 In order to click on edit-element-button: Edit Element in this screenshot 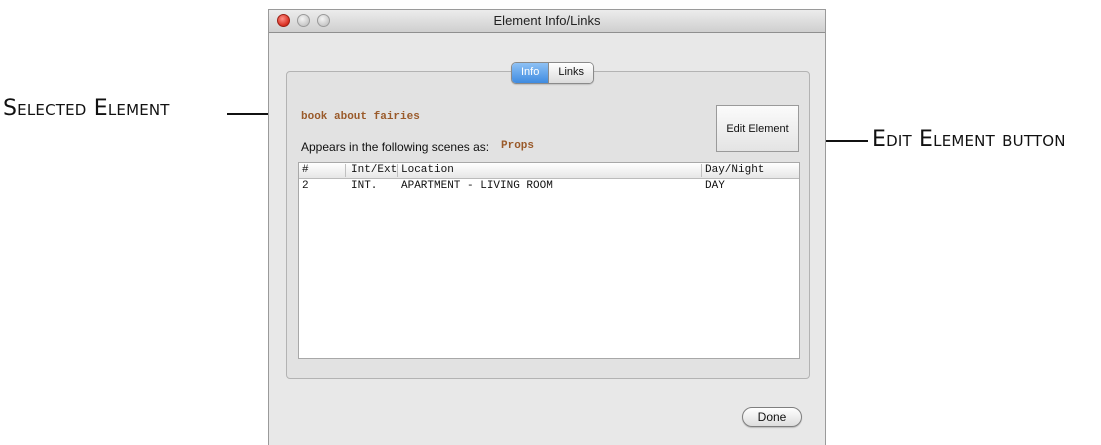, I will do `click(757, 128)`.